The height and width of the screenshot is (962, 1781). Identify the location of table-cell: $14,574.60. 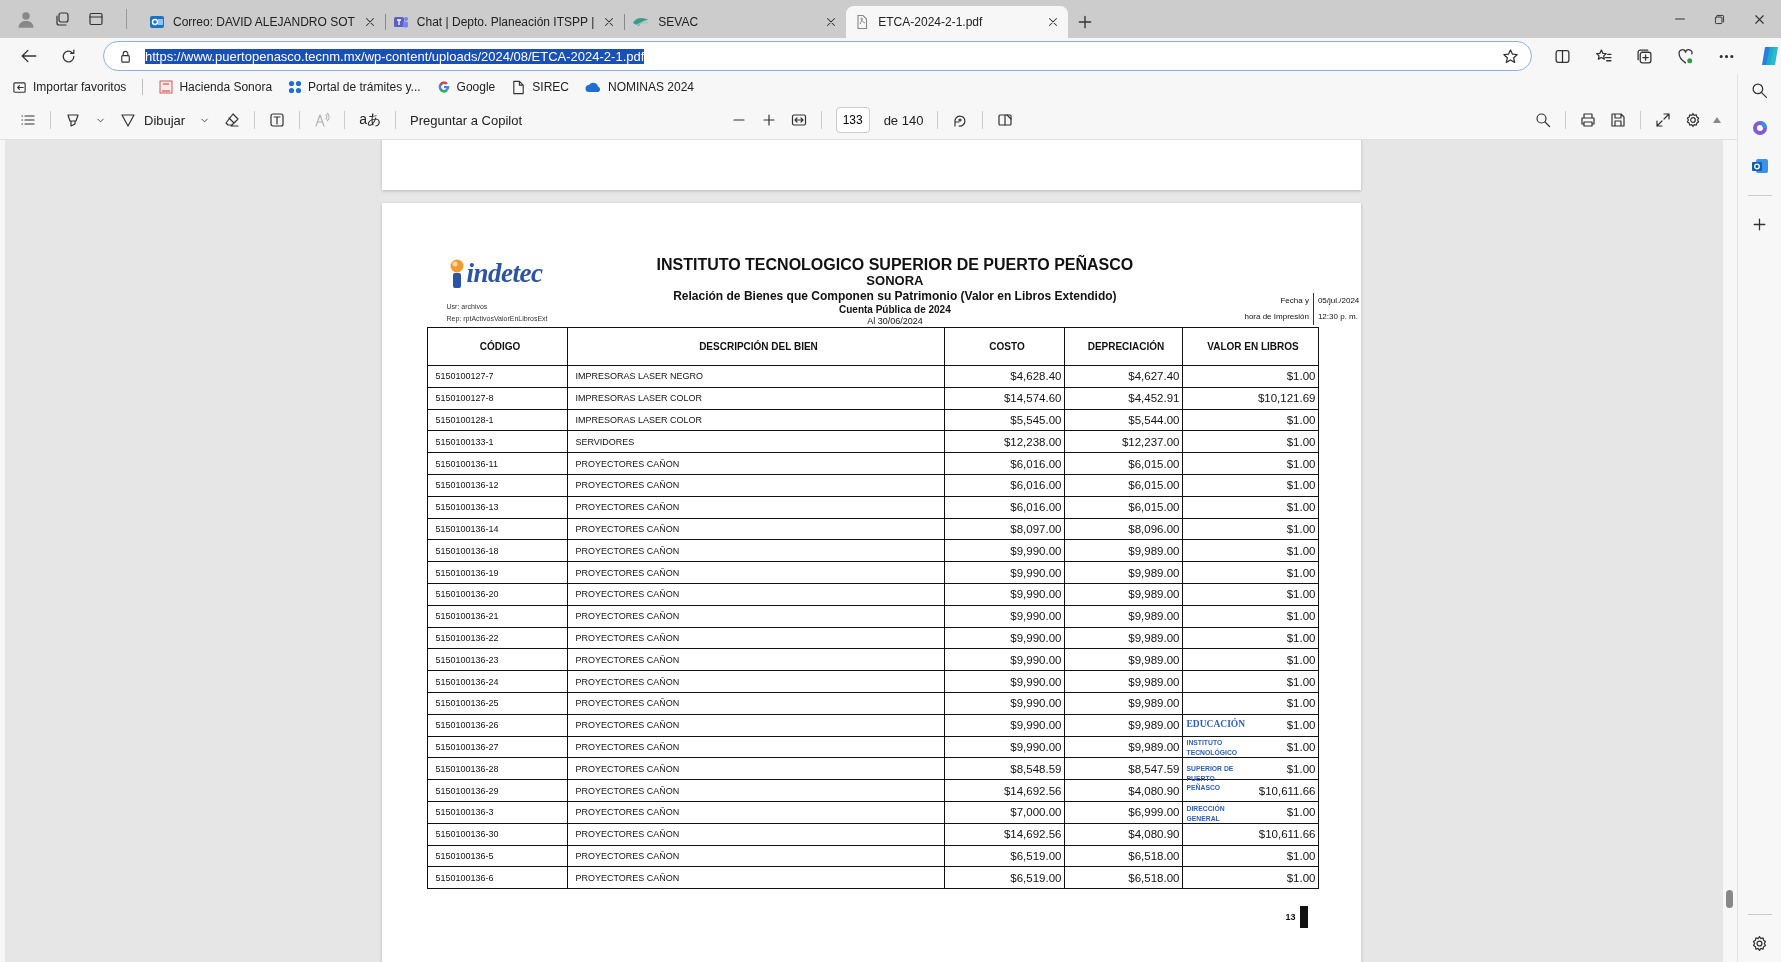
(1004, 398).